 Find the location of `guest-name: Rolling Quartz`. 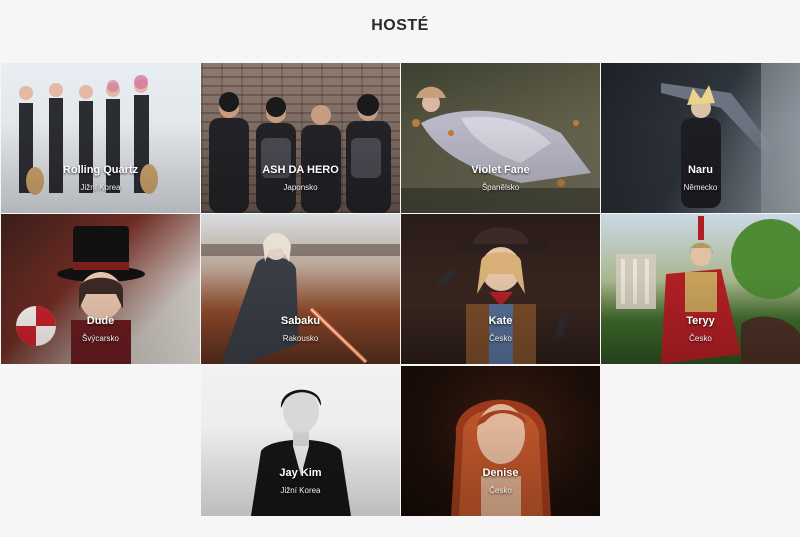

guest-name: Rolling Quartz is located at coordinates (100, 170).